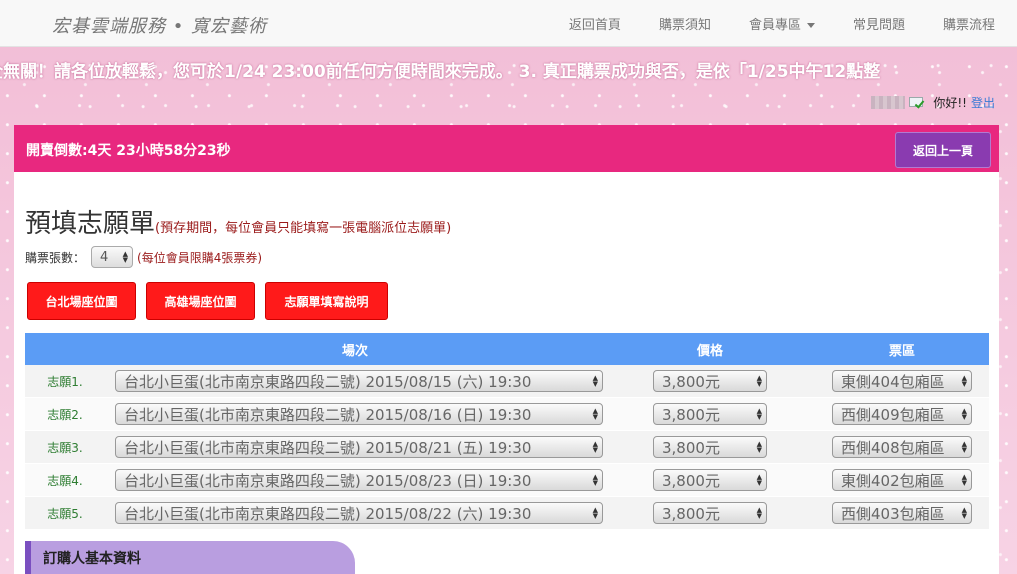 This screenshot has width=1017, height=574. Describe the element at coordinates (709, 351) in the screenshot. I see `header-price: 價格` at that location.